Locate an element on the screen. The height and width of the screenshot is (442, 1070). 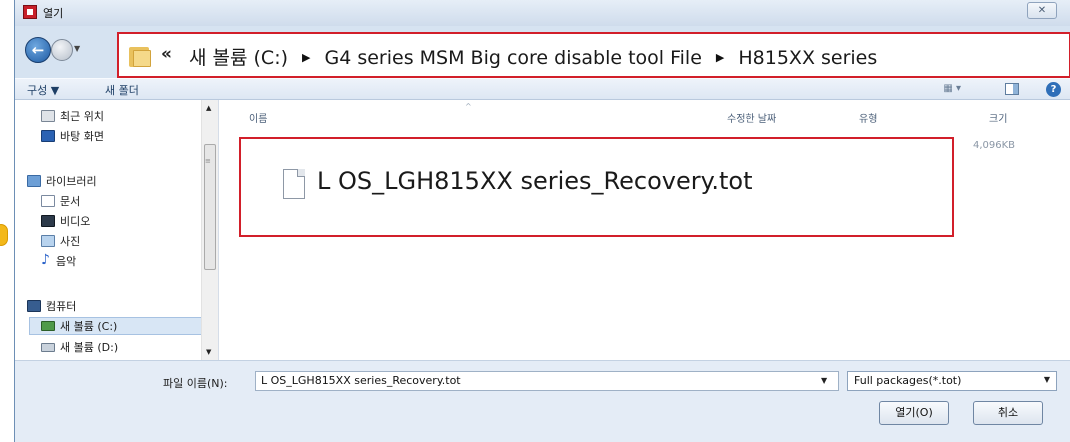
documents-icon is located at coordinates (48, 201).